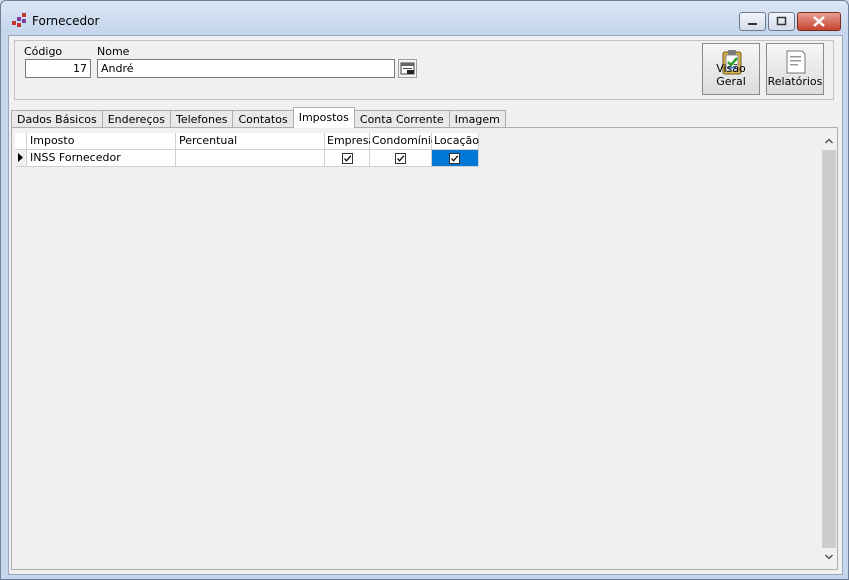  What do you see at coordinates (404, 141) in the screenshot?
I see `col-condominio-header: Condomínio` at bounding box center [404, 141].